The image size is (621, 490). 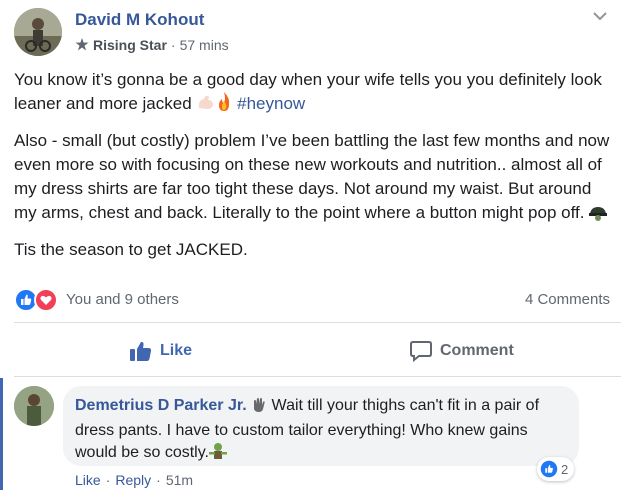 What do you see at coordinates (271, 103) in the screenshot?
I see `hashtag-link: #heynow` at bounding box center [271, 103].